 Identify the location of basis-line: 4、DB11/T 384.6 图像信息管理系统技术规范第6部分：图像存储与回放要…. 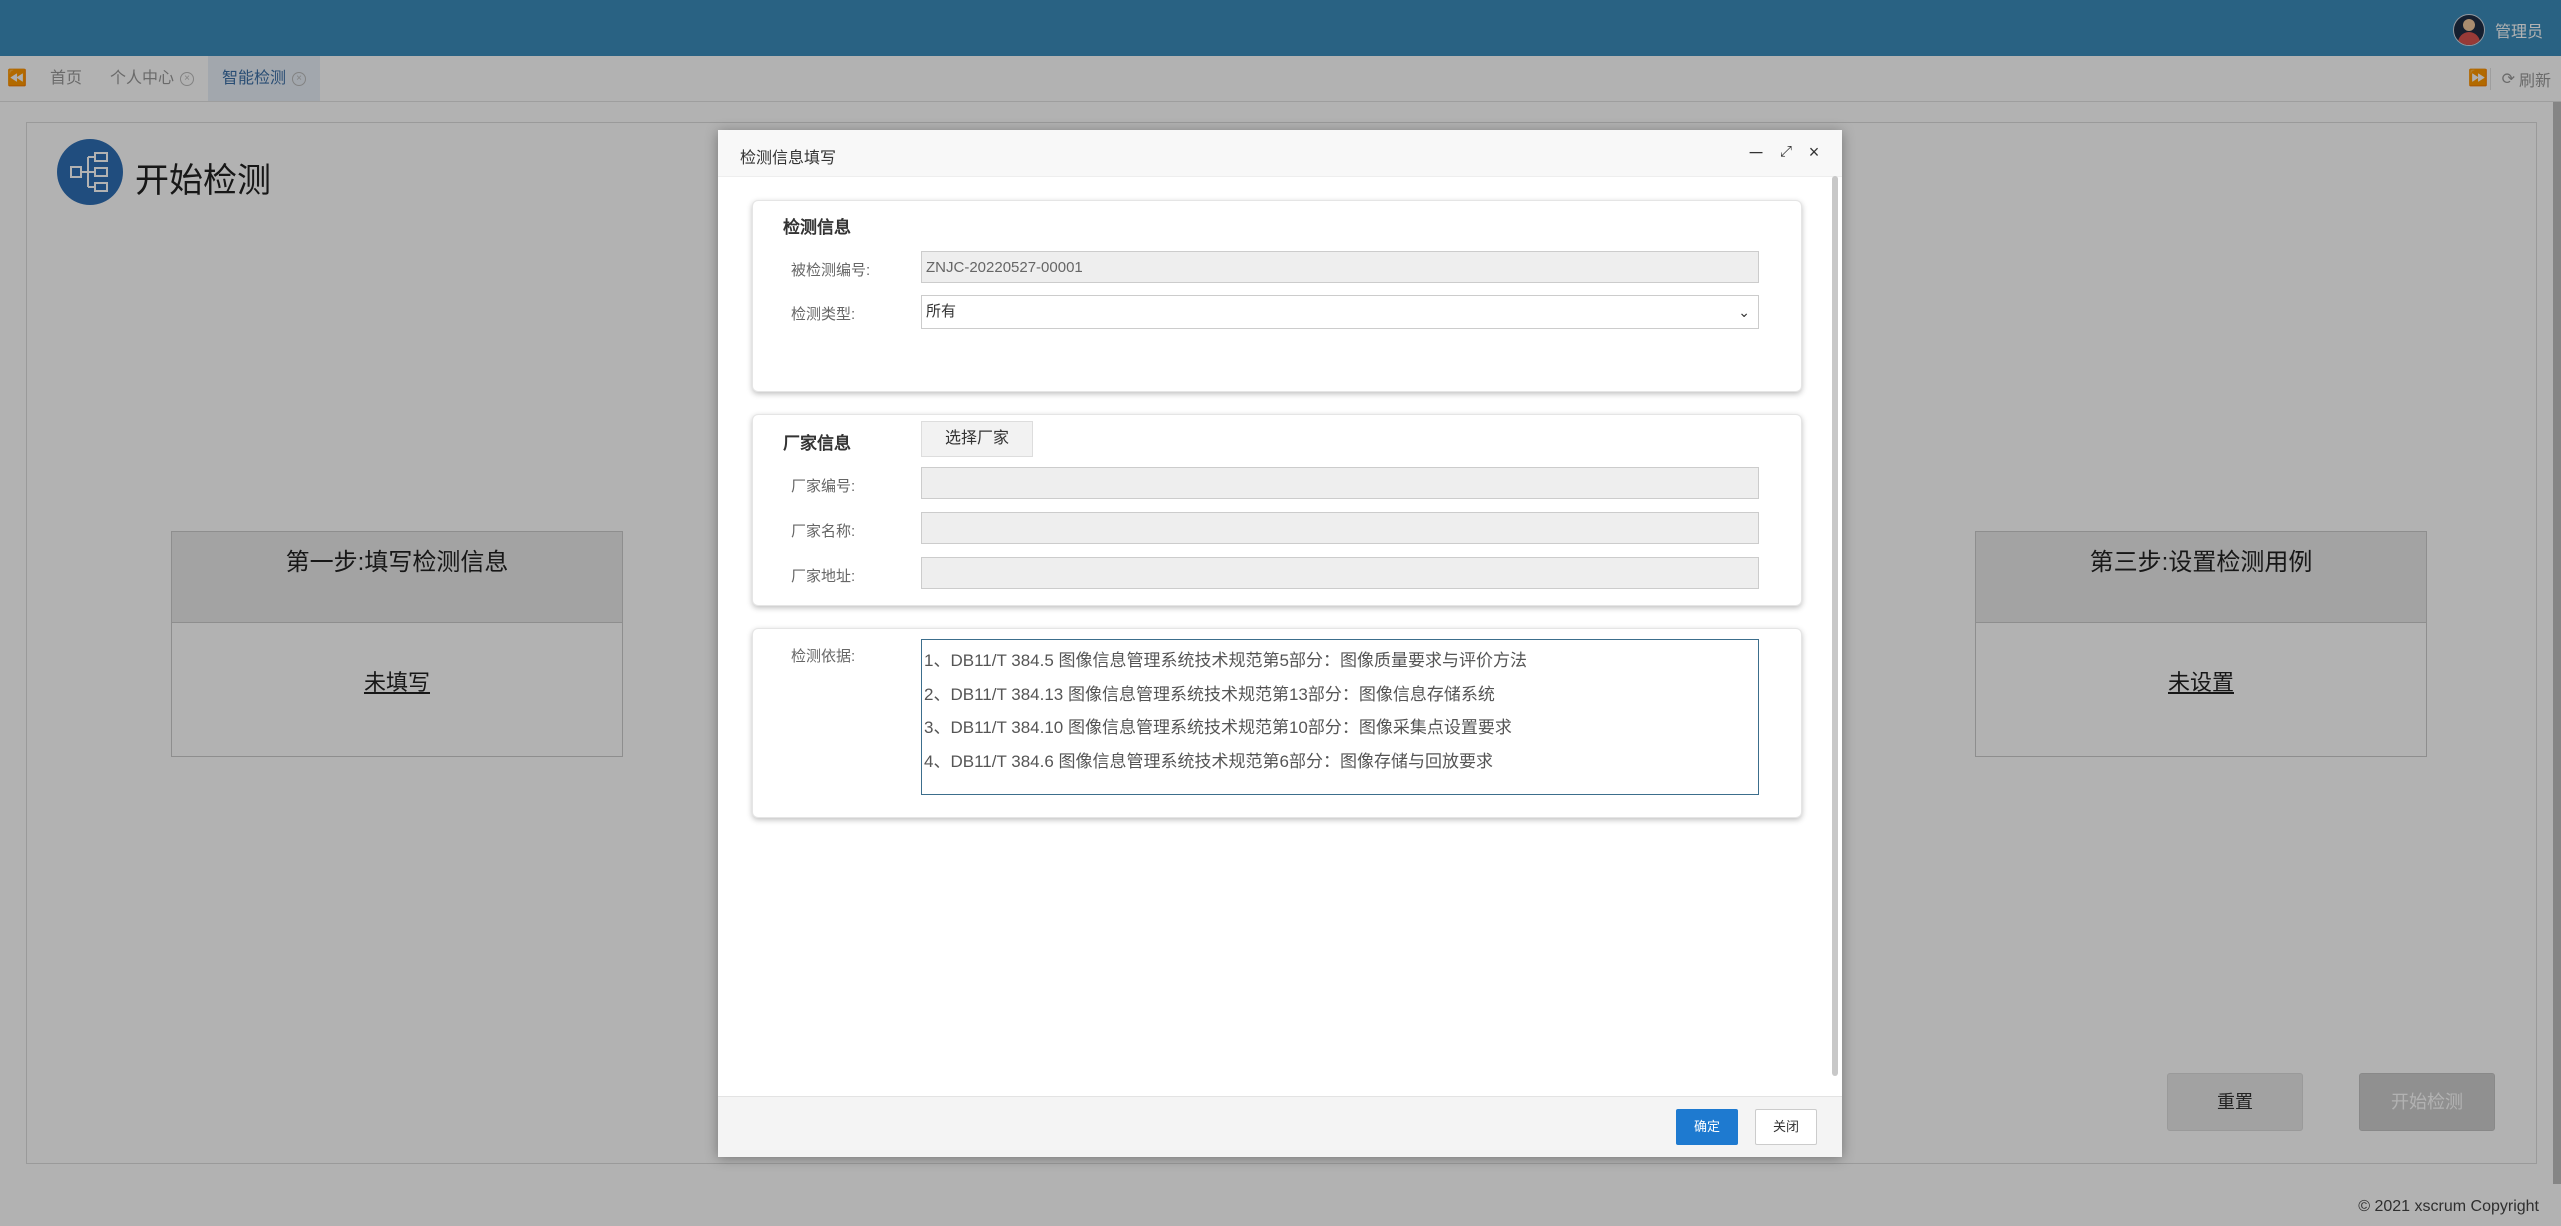
(1208, 761).